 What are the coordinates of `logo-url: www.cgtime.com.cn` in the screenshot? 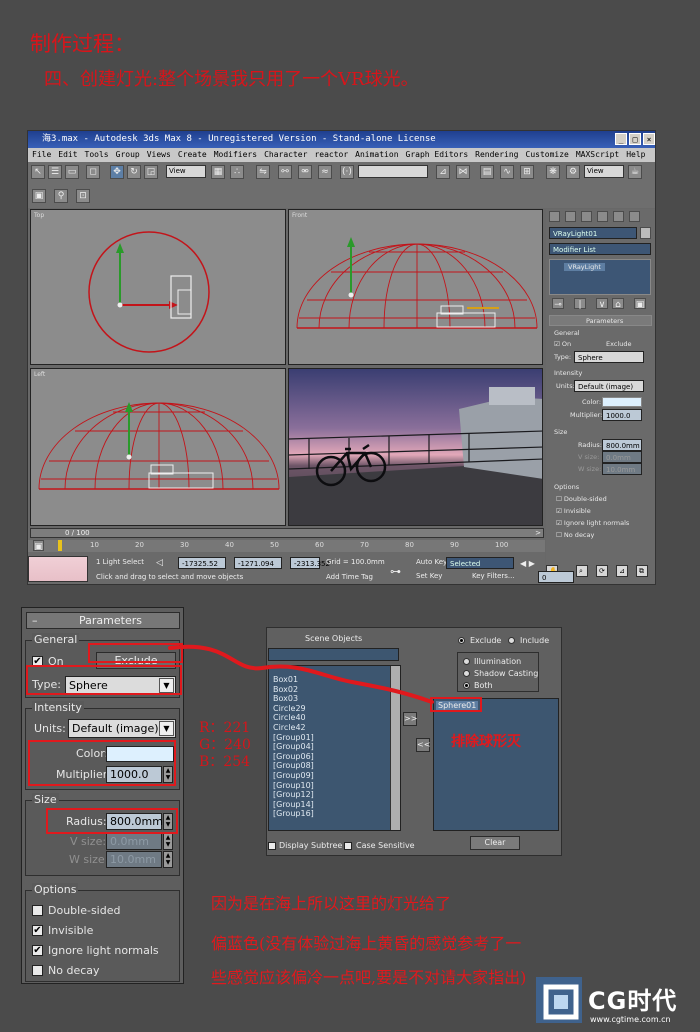 It's located at (630, 1019).